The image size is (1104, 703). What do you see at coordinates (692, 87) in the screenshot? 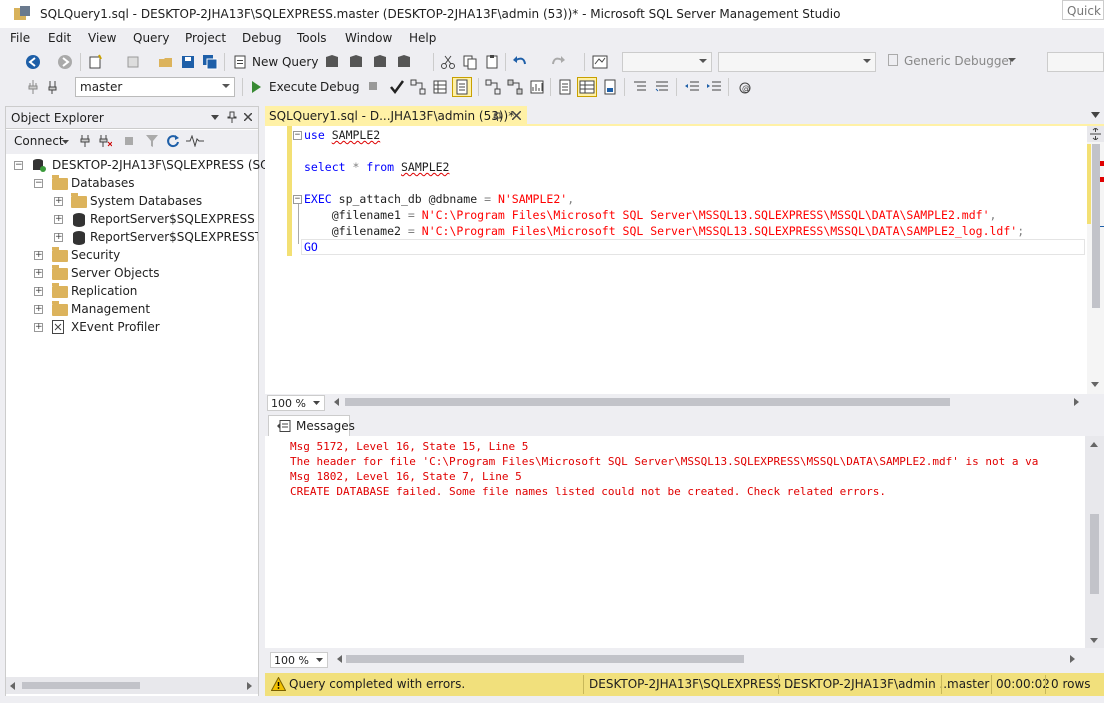
I see `decrease-indent-icon` at bounding box center [692, 87].